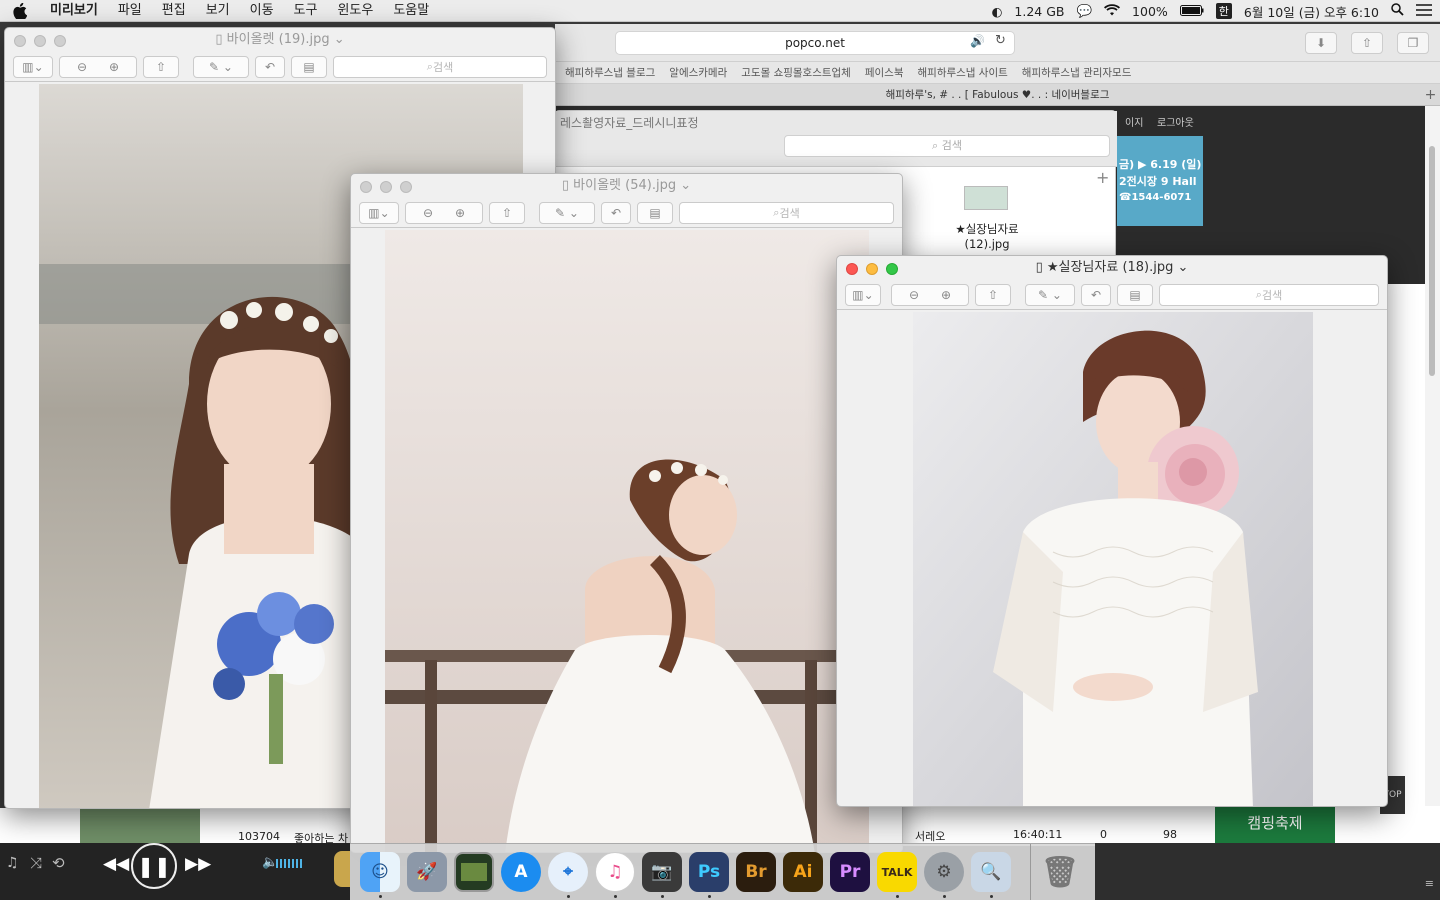 Image resolution: width=1440 pixels, height=900 pixels. I want to click on address-bar: popco.net, so click(815, 43).